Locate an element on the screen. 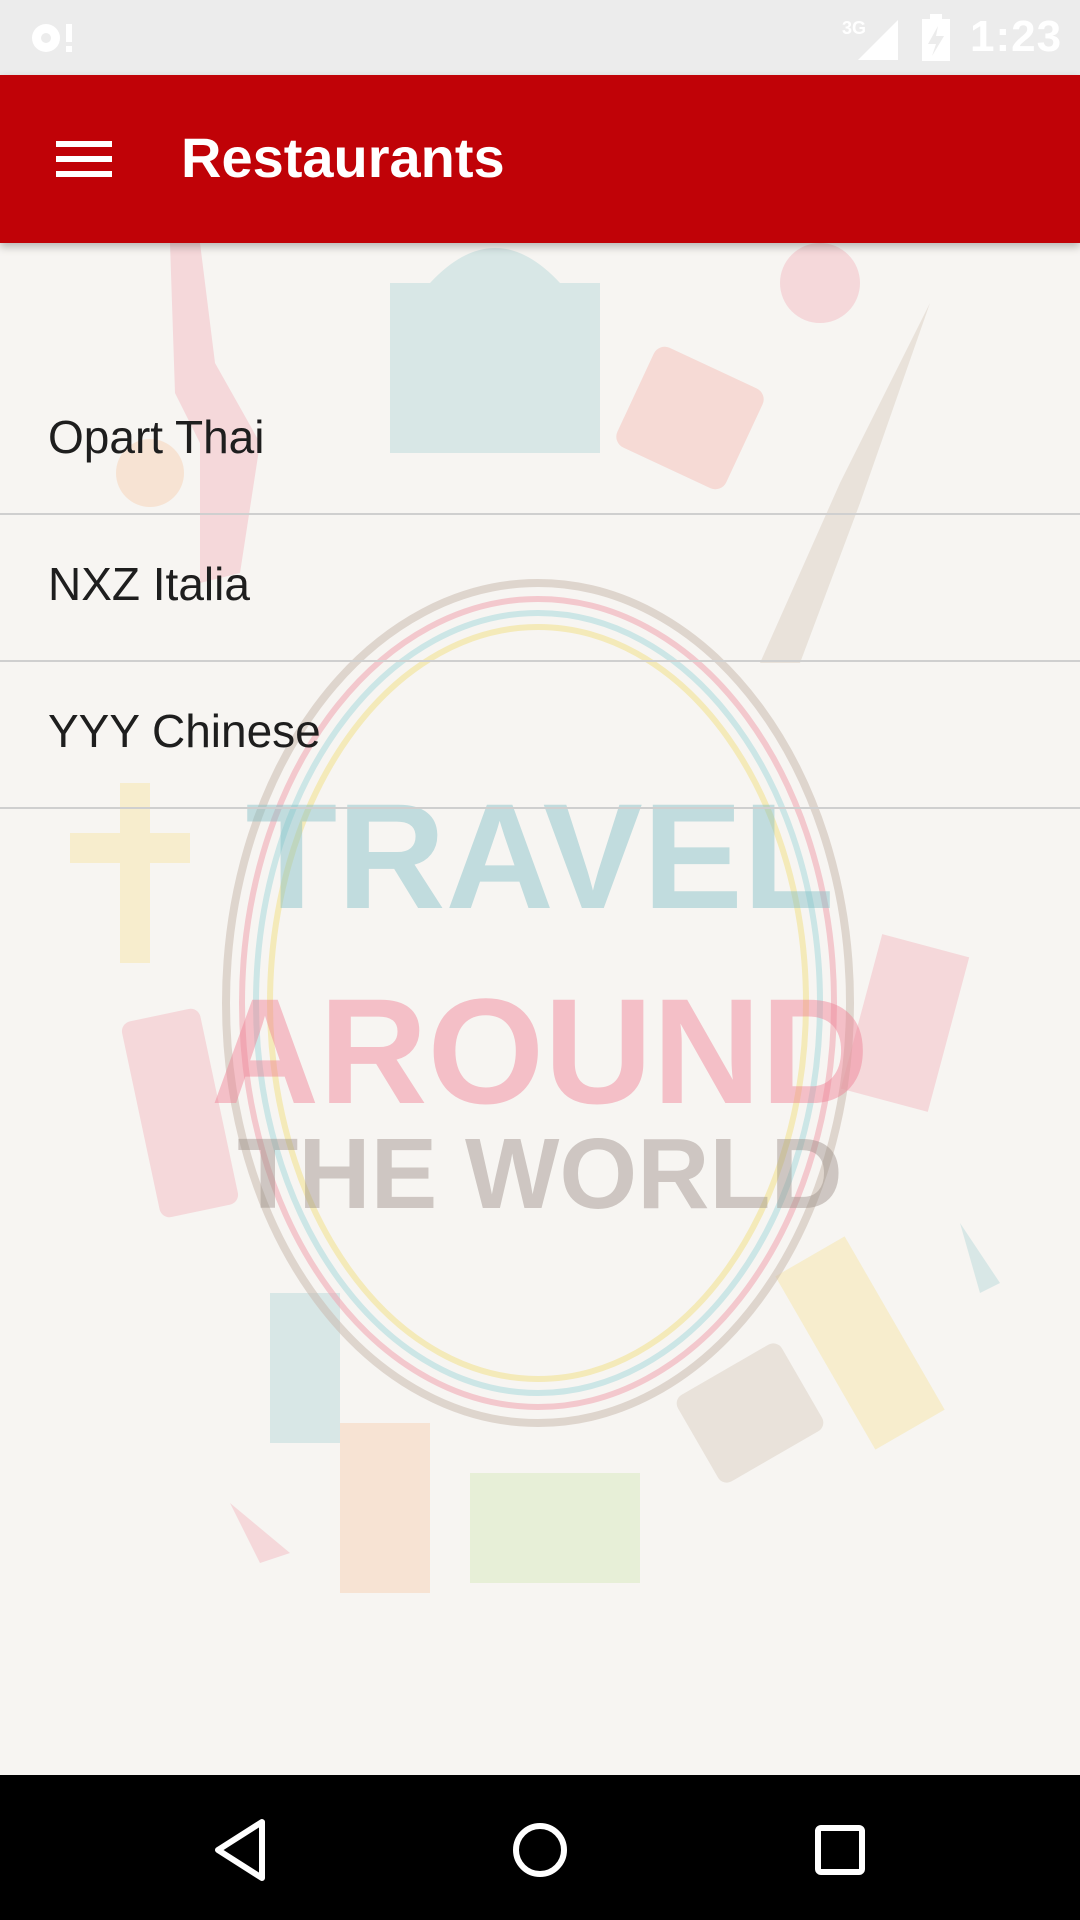 The width and height of the screenshot is (1080, 1920). battery-icon is located at coordinates (936, 37).